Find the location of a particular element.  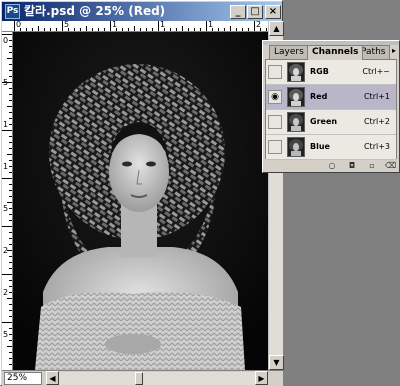

vertical-ruler: 0 5 1 1 5 2 2 5 is located at coordinates (7, 201).